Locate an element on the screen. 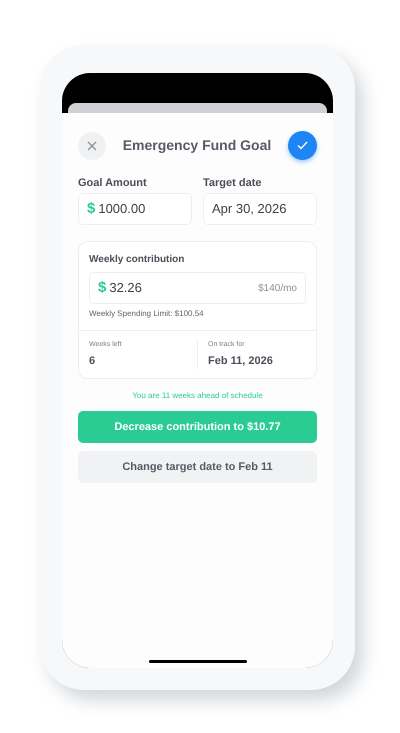 The height and width of the screenshot is (733, 400). close-button is located at coordinates (92, 146).